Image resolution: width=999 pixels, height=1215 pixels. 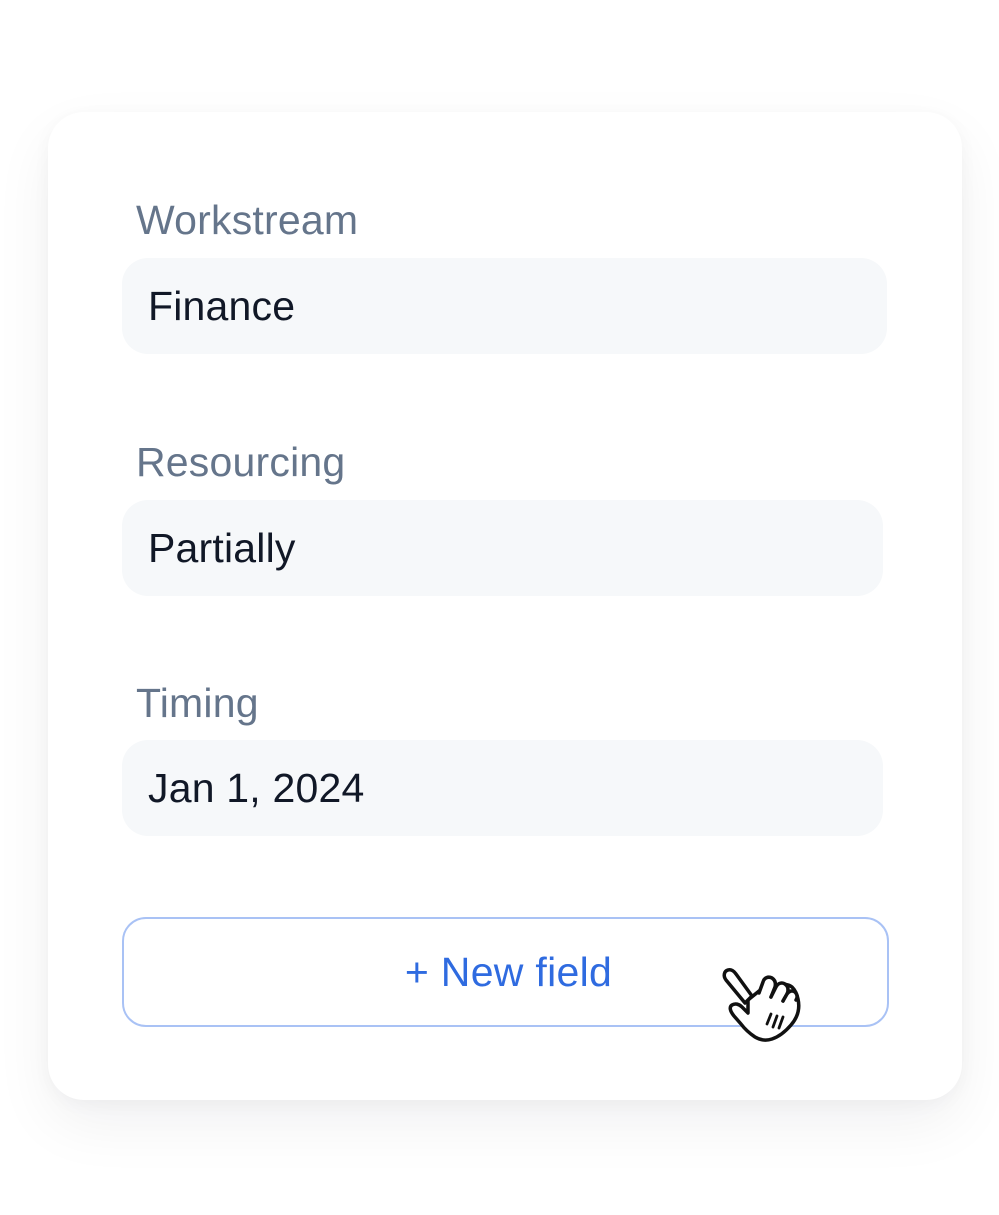 What do you see at coordinates (197, 703) in the screenshot?
I see `timing-label: Timing` at bounding box center [197, 703].